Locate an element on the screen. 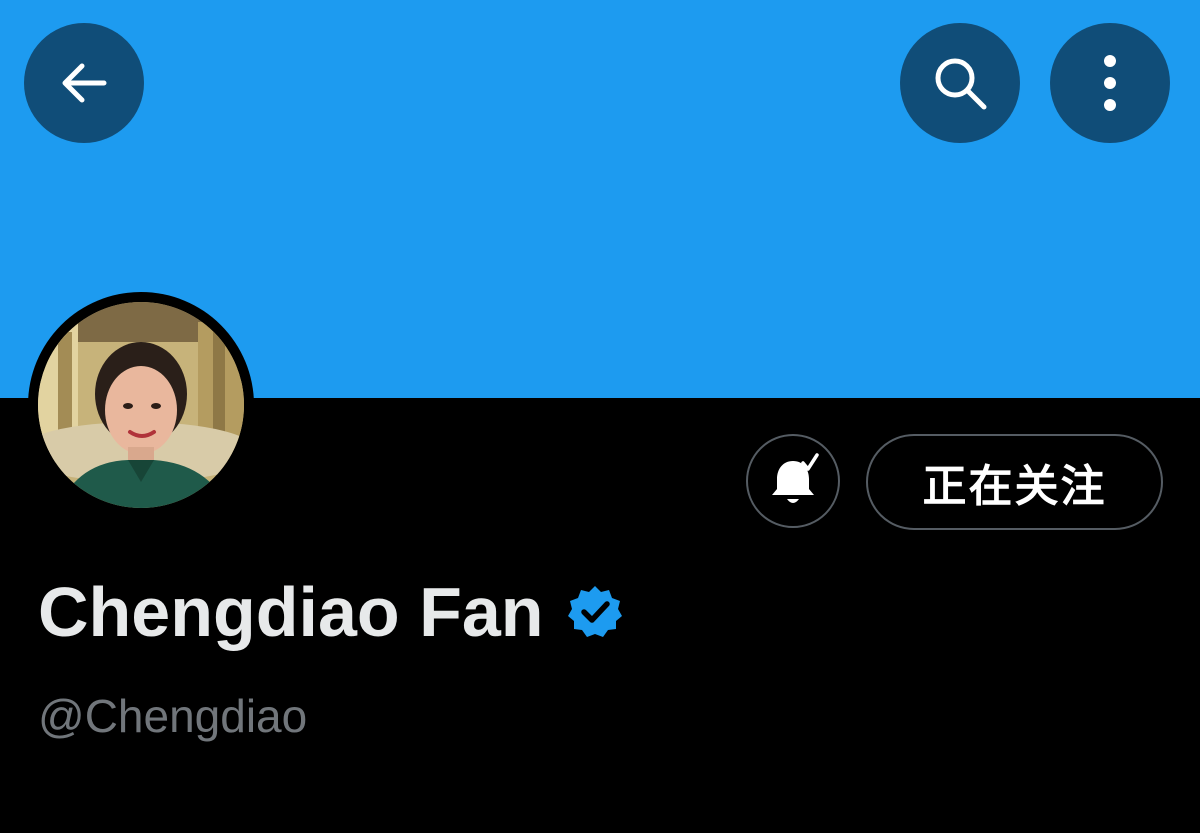  more-vertical-icon is located at coordinates (1110, 83).